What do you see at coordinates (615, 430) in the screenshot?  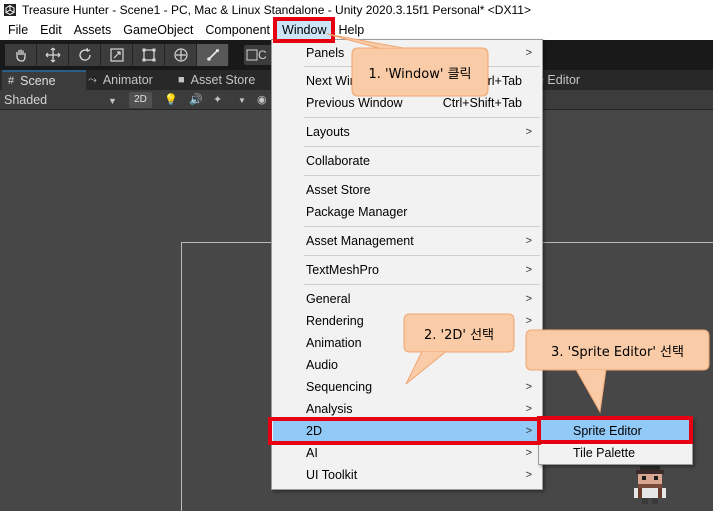 I see `highlight-box-sprite-editor` at bounding box center [615, 430].